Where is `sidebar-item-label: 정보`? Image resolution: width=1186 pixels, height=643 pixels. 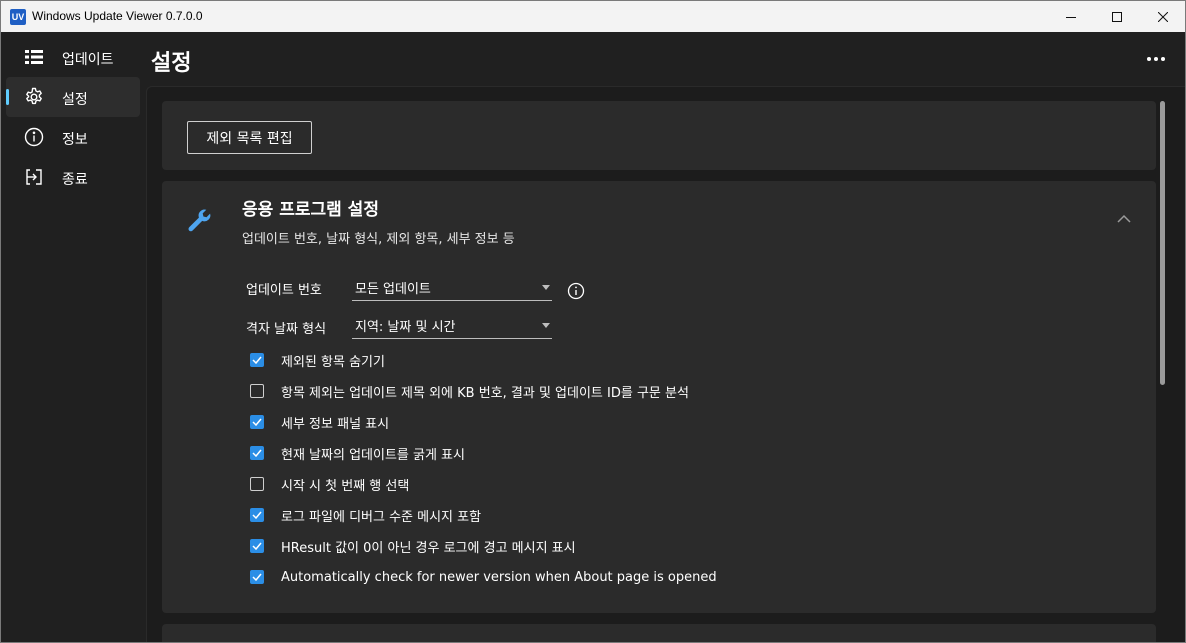 sidebar-item-label: 정보 is located at coordinates (75, 140).